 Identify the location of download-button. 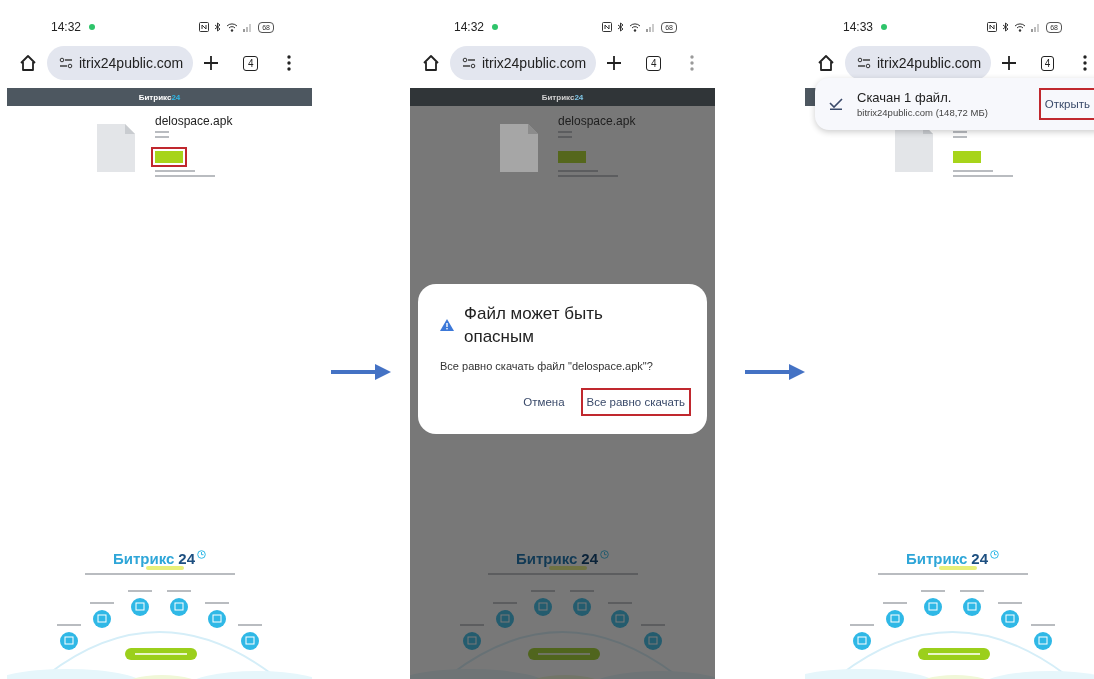
(169, 157).